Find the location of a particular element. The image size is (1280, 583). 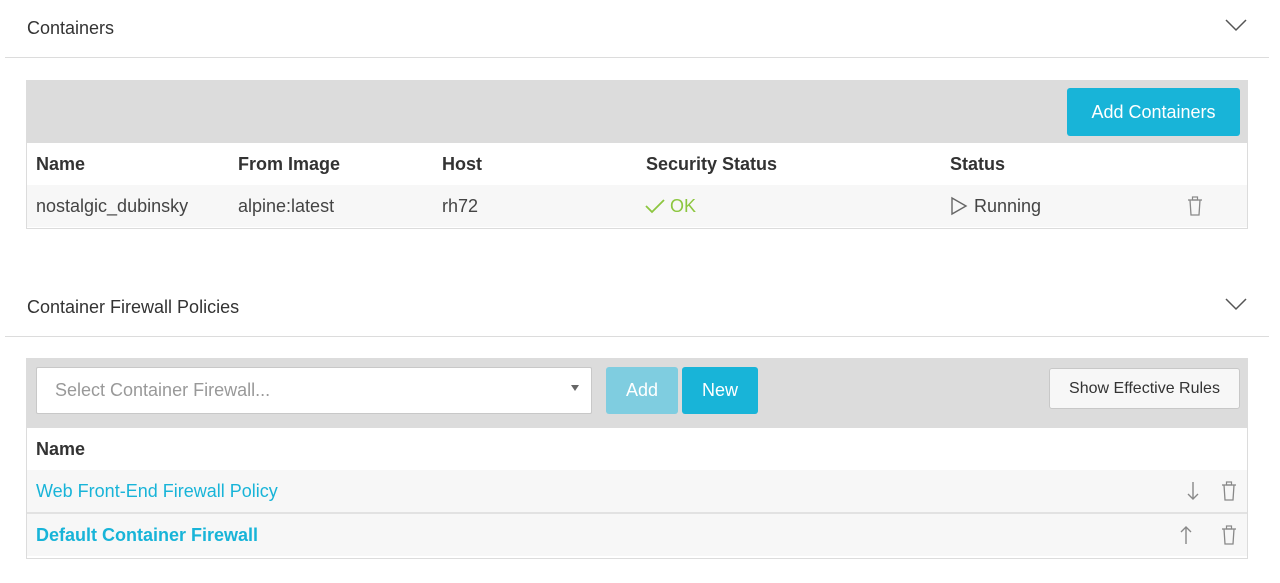

add-containers-button: Add Containers is located at coordinates (1153, 112).